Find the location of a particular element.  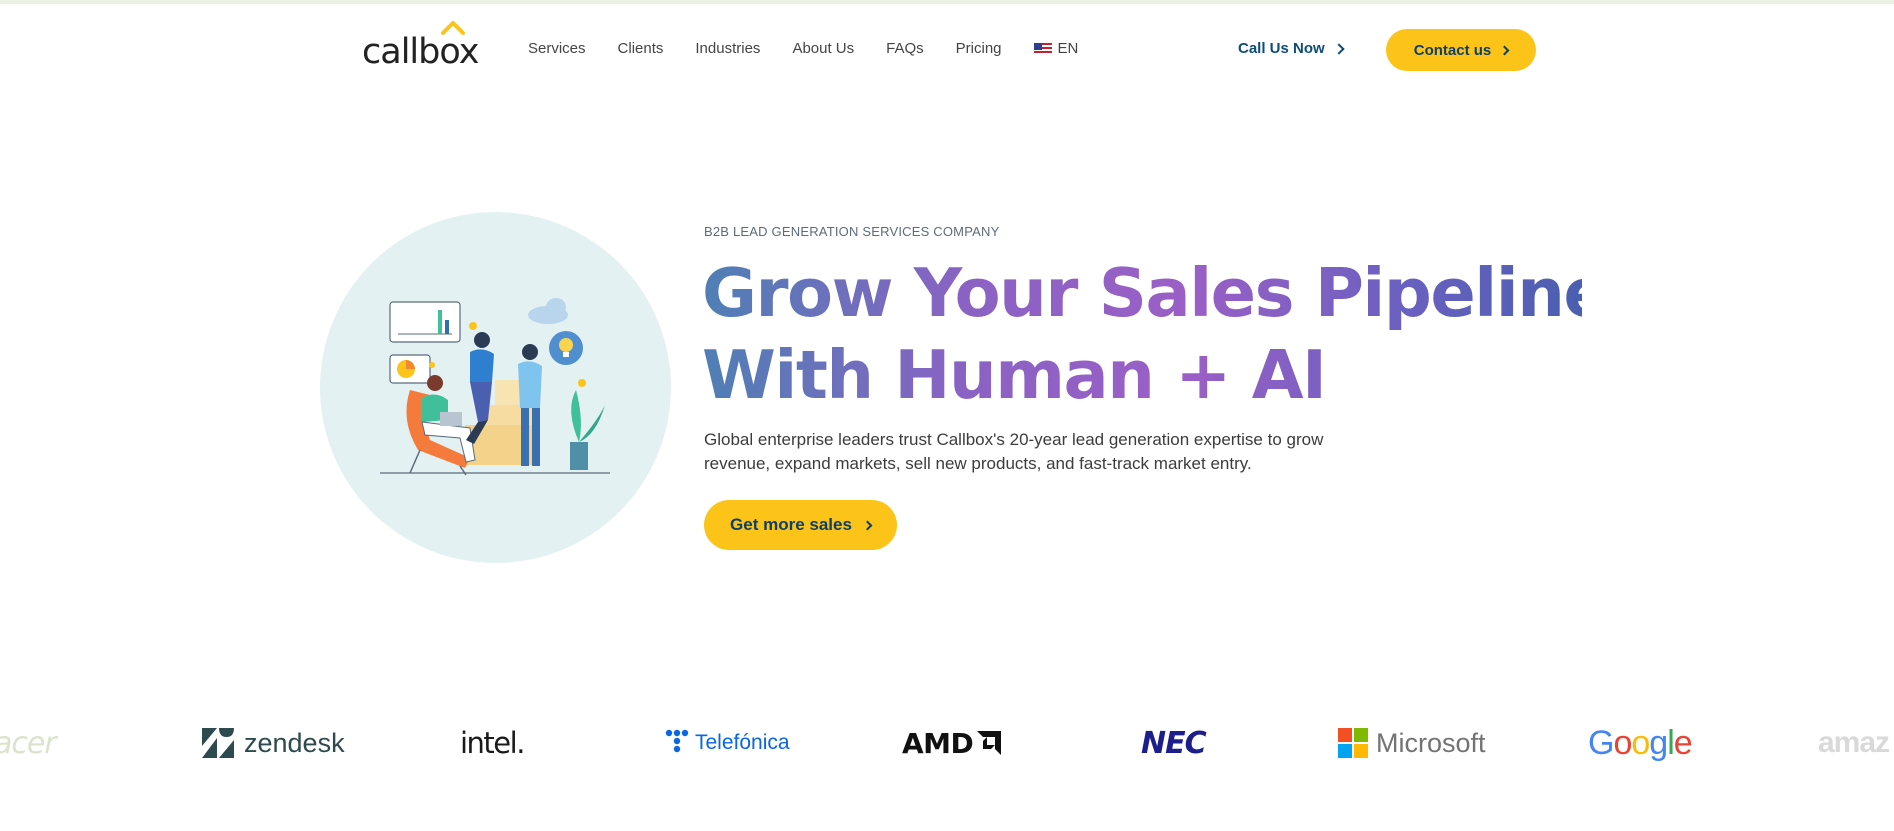

team-collaboration-illustration is located at coordinates (495, 387).